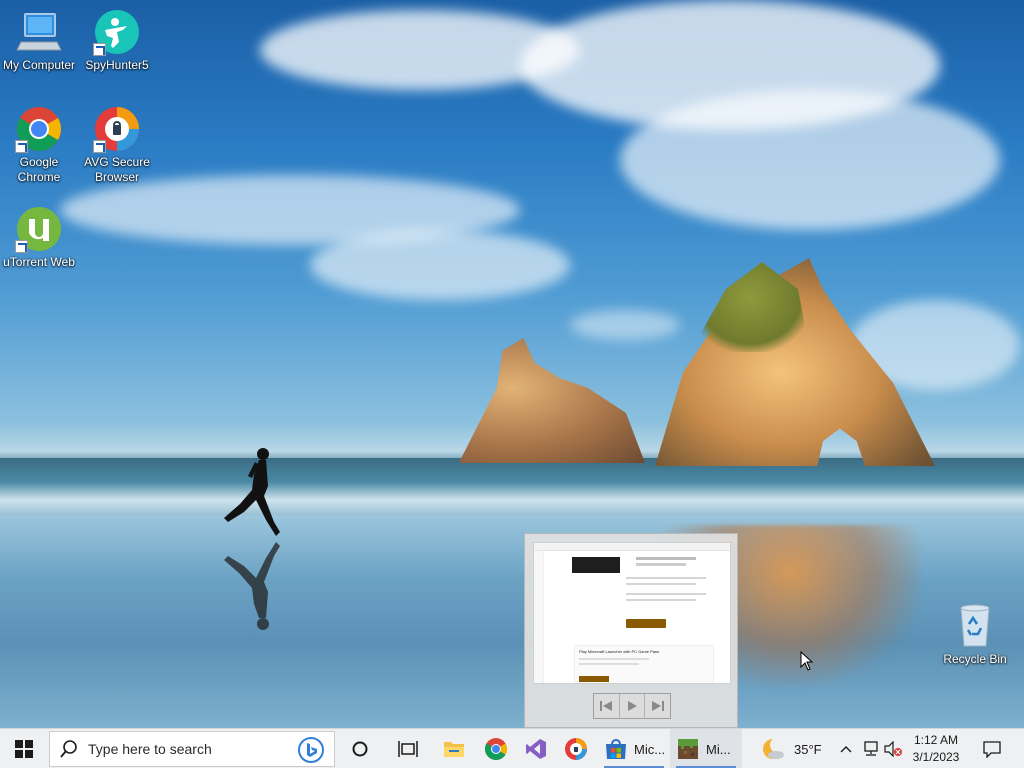 Image resolution: width=1024 pixels, height=768 pixels. I want to click on visual-studio-icon, so click(536, 749).